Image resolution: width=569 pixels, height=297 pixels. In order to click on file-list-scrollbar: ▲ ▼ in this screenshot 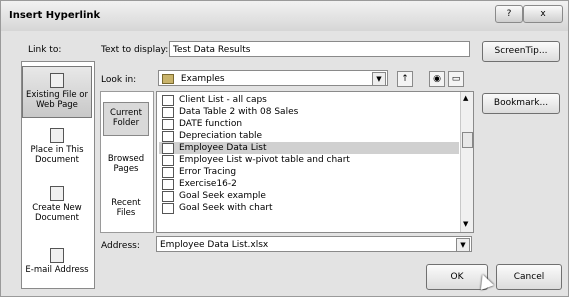, I will do `click(466, 162)`.